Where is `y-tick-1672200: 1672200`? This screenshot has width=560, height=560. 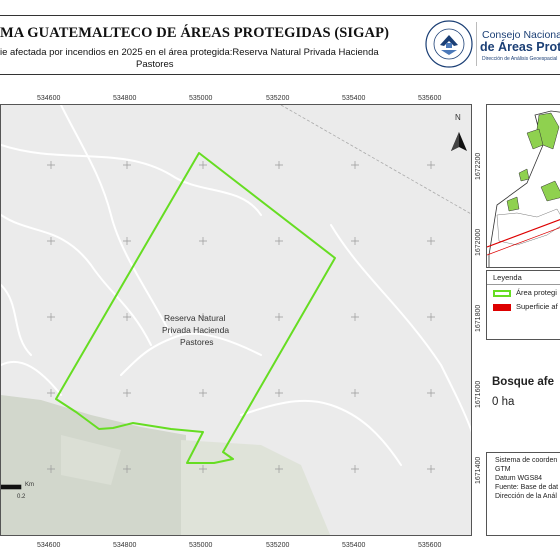 y-tick-1672200: 1672200 is located at coordinates (478, 166).